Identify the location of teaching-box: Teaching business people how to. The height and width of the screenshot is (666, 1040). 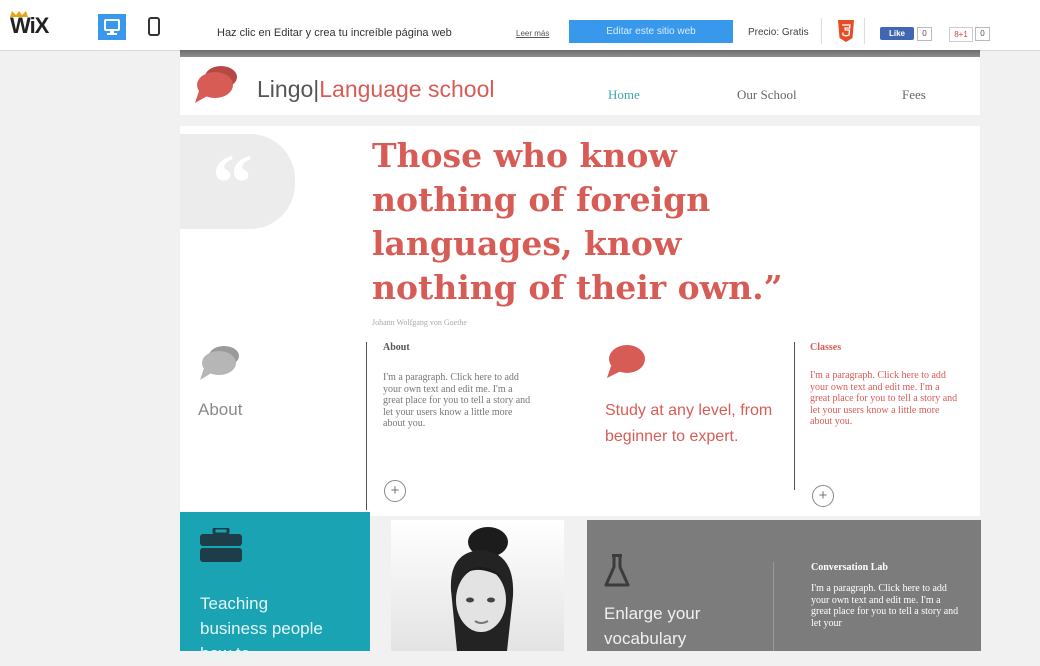
(275, 587).